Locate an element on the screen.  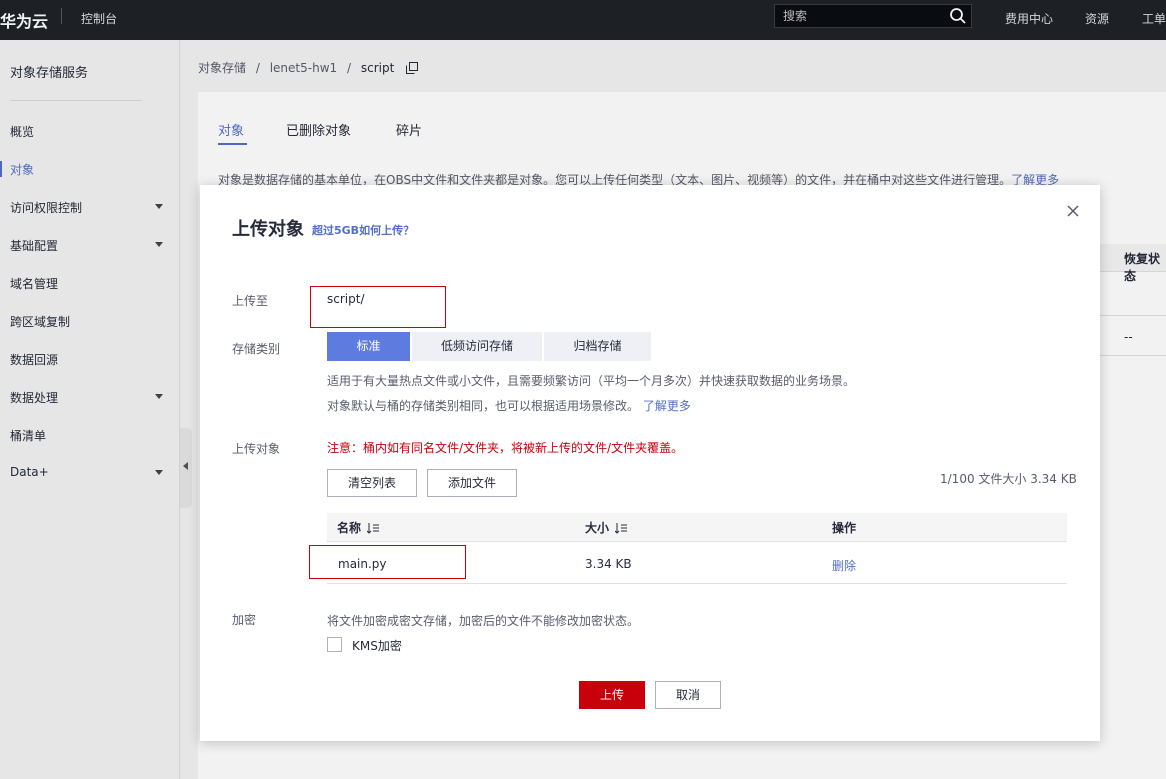
column-header-label: 大小 is located at coordinates (597, 528).